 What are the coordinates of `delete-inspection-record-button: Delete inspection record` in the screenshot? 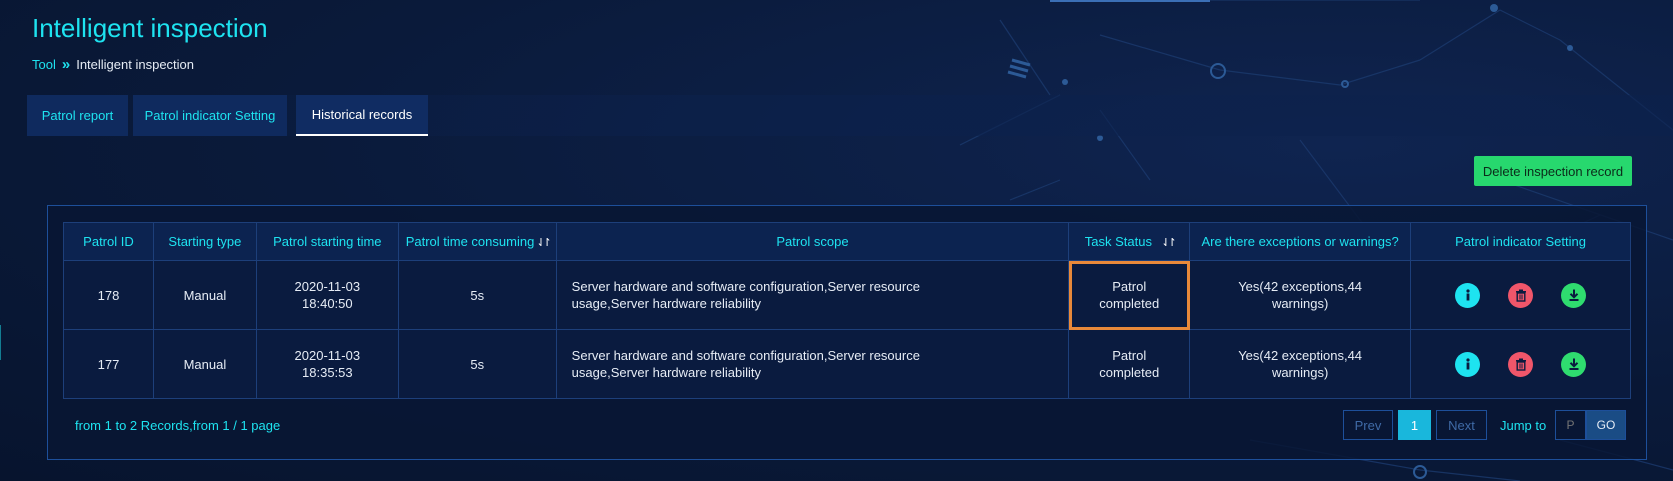 It's located at (1553, 171).